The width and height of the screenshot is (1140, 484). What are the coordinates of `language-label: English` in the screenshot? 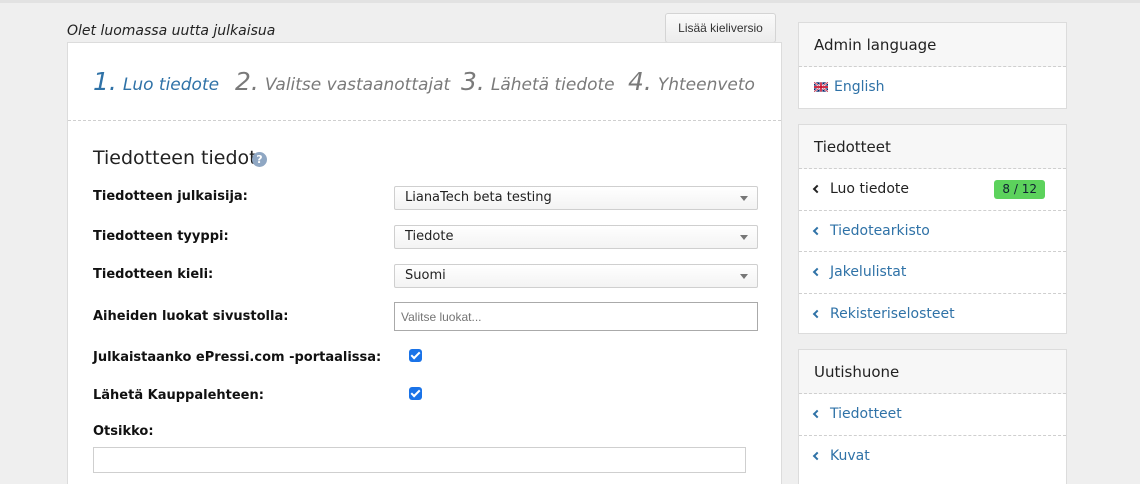 It's located at (859, 87).